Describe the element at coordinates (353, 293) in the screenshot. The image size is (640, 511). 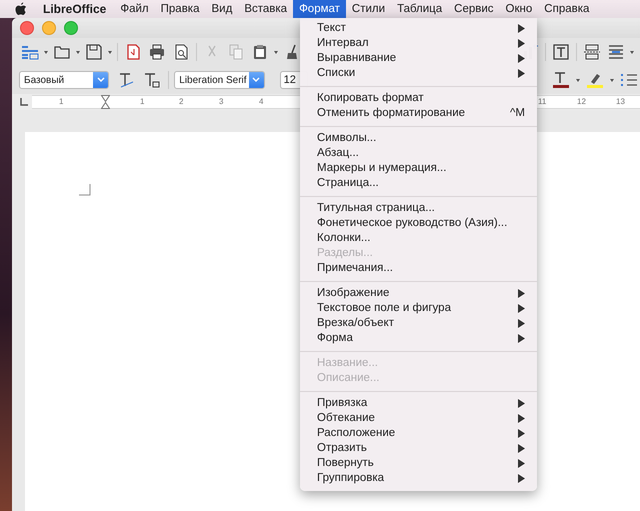
I see `menu-item-label: Изображение` at that location.